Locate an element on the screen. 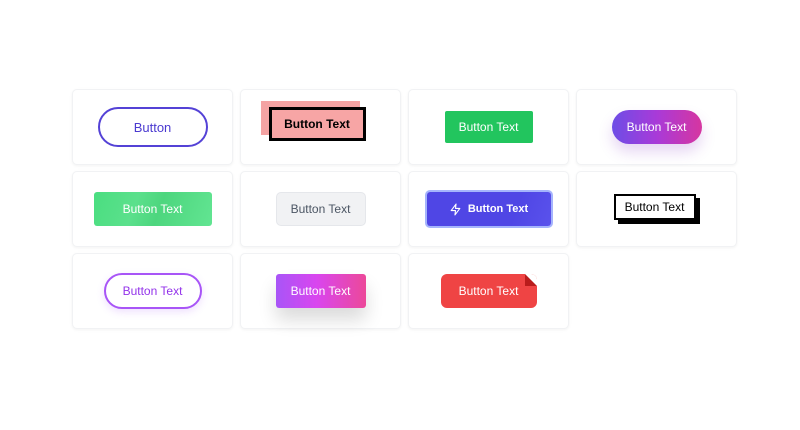 This screenshot has height=430, width=800. gradient-pill-button: Button Text is located at coordinates (656, 127).